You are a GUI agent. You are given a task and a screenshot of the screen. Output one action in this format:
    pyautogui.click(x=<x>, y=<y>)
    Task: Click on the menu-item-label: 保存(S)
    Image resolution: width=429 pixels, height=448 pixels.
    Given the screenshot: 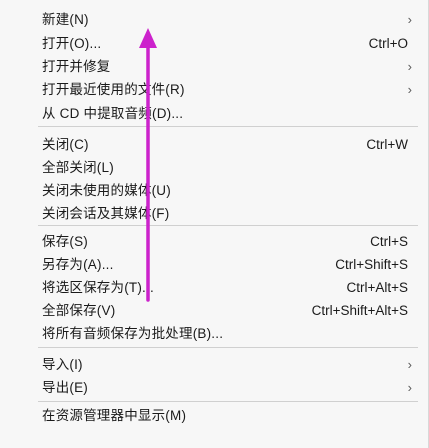 What is the action you would take?
    pyautogui.click(x=65, y=241)
    